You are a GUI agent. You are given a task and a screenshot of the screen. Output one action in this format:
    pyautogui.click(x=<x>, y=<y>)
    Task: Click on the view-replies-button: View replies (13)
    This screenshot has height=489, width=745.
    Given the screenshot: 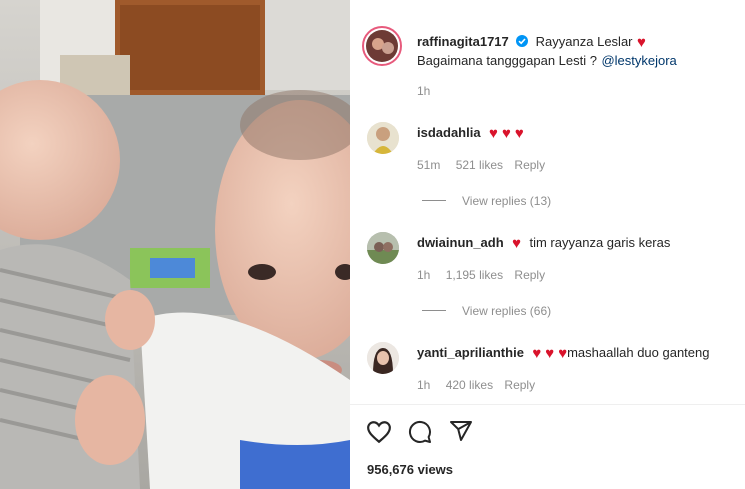 What is the action you would take?
    pyautogui.click(x=506, y=201)
    